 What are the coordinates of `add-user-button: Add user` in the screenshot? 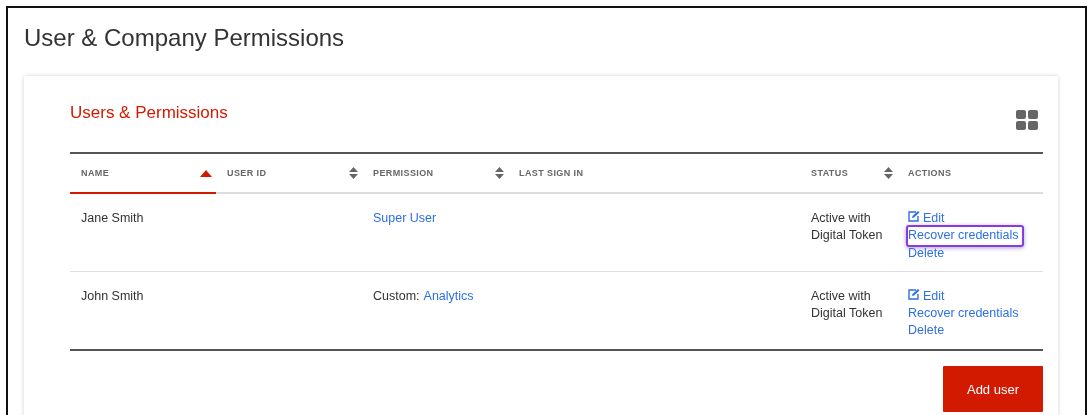 It's located at (993, 389).